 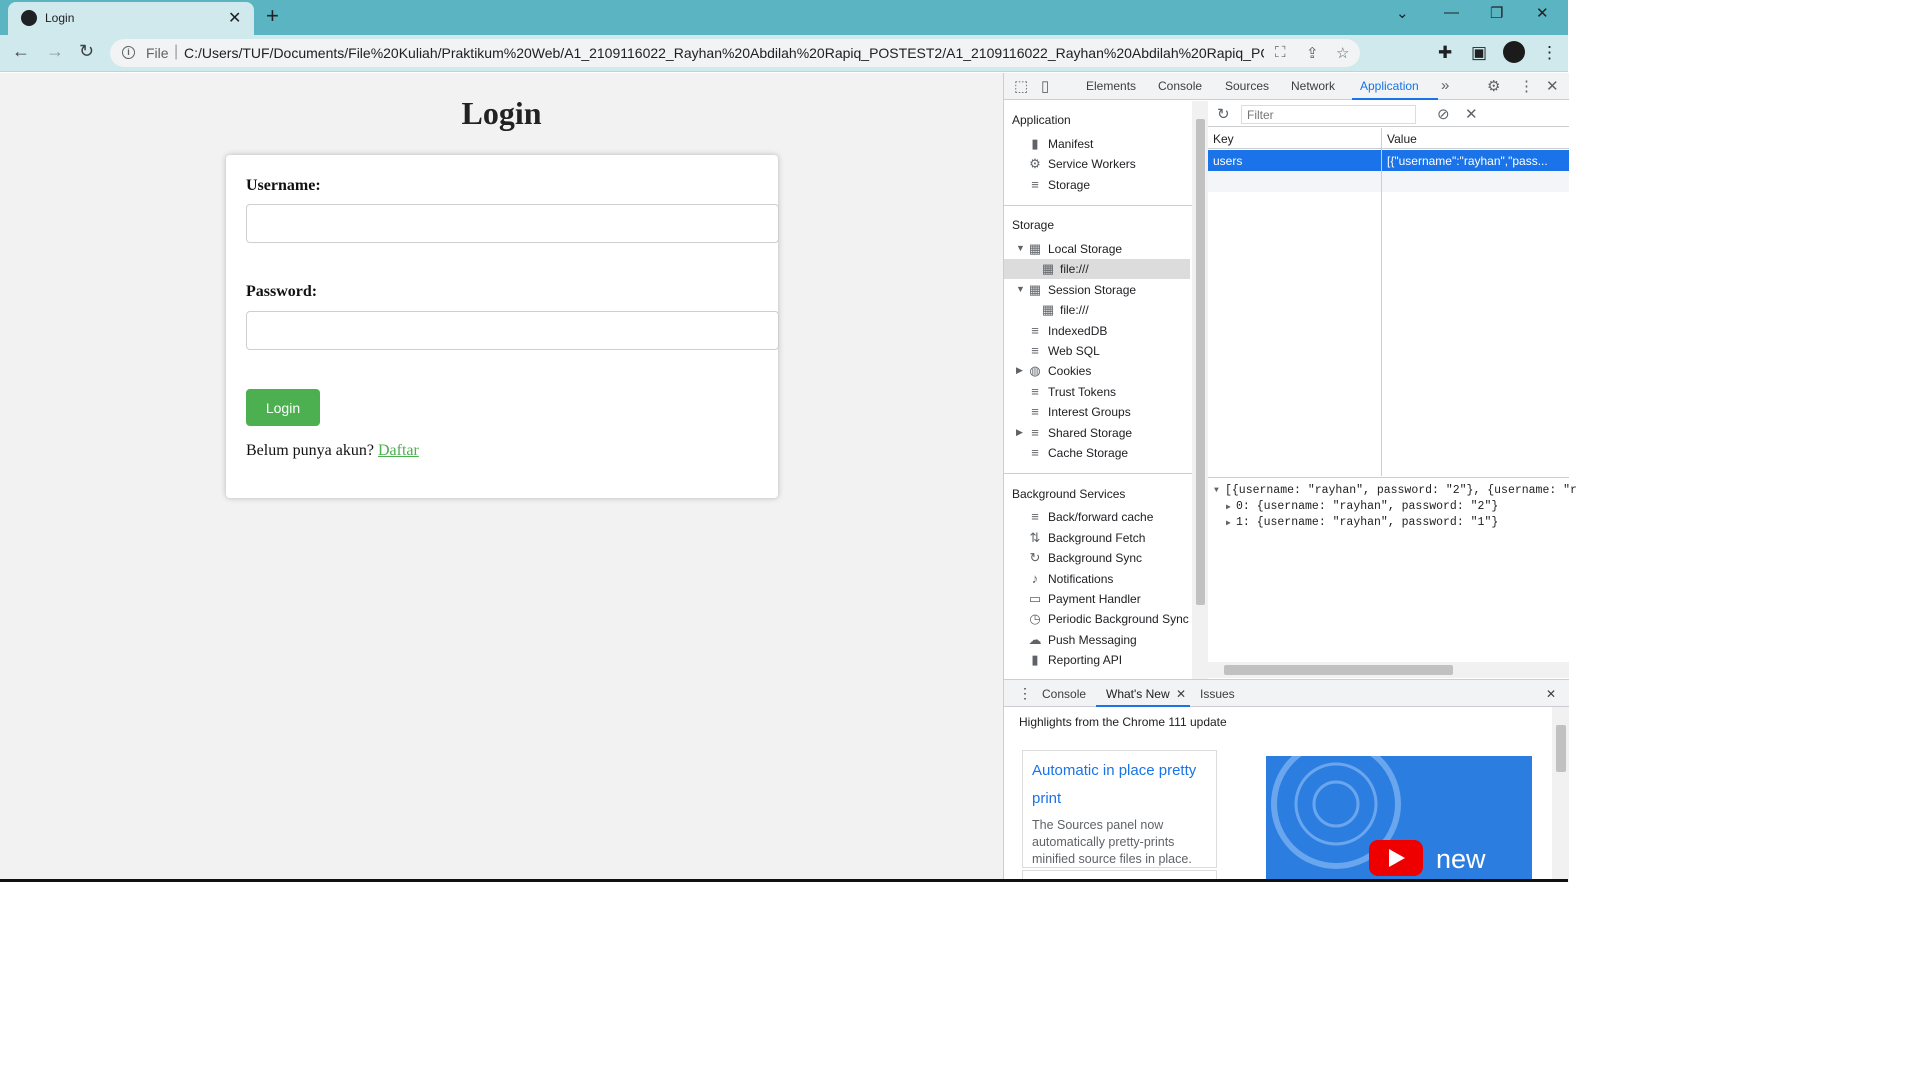 I want to click on more-tabs-chevron-icon: », so click(x=1445, y=85).